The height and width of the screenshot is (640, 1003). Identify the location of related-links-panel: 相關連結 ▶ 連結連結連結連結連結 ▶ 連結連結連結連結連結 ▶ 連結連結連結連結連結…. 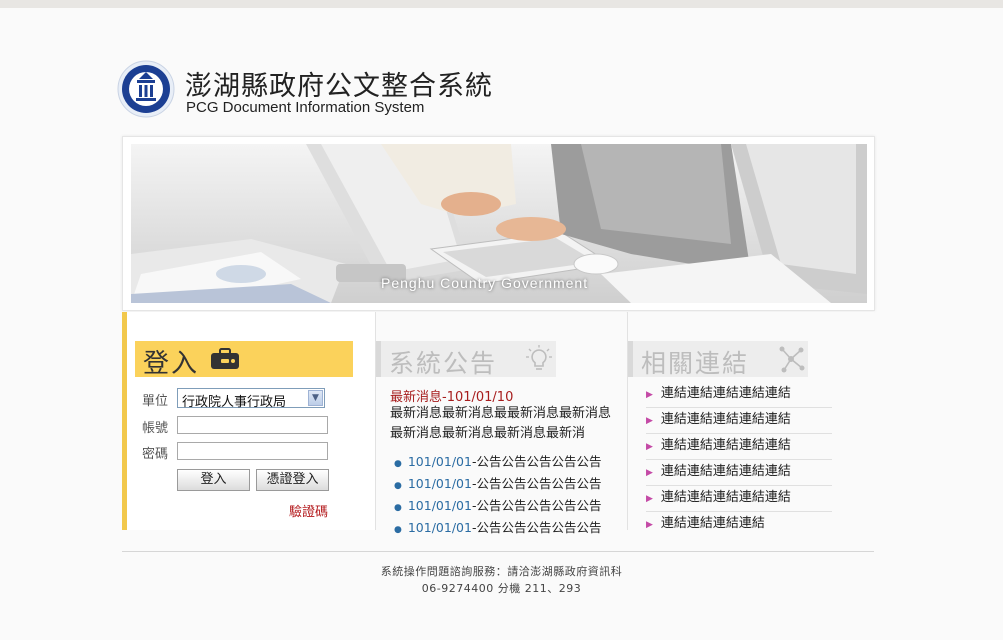
(751, 421).